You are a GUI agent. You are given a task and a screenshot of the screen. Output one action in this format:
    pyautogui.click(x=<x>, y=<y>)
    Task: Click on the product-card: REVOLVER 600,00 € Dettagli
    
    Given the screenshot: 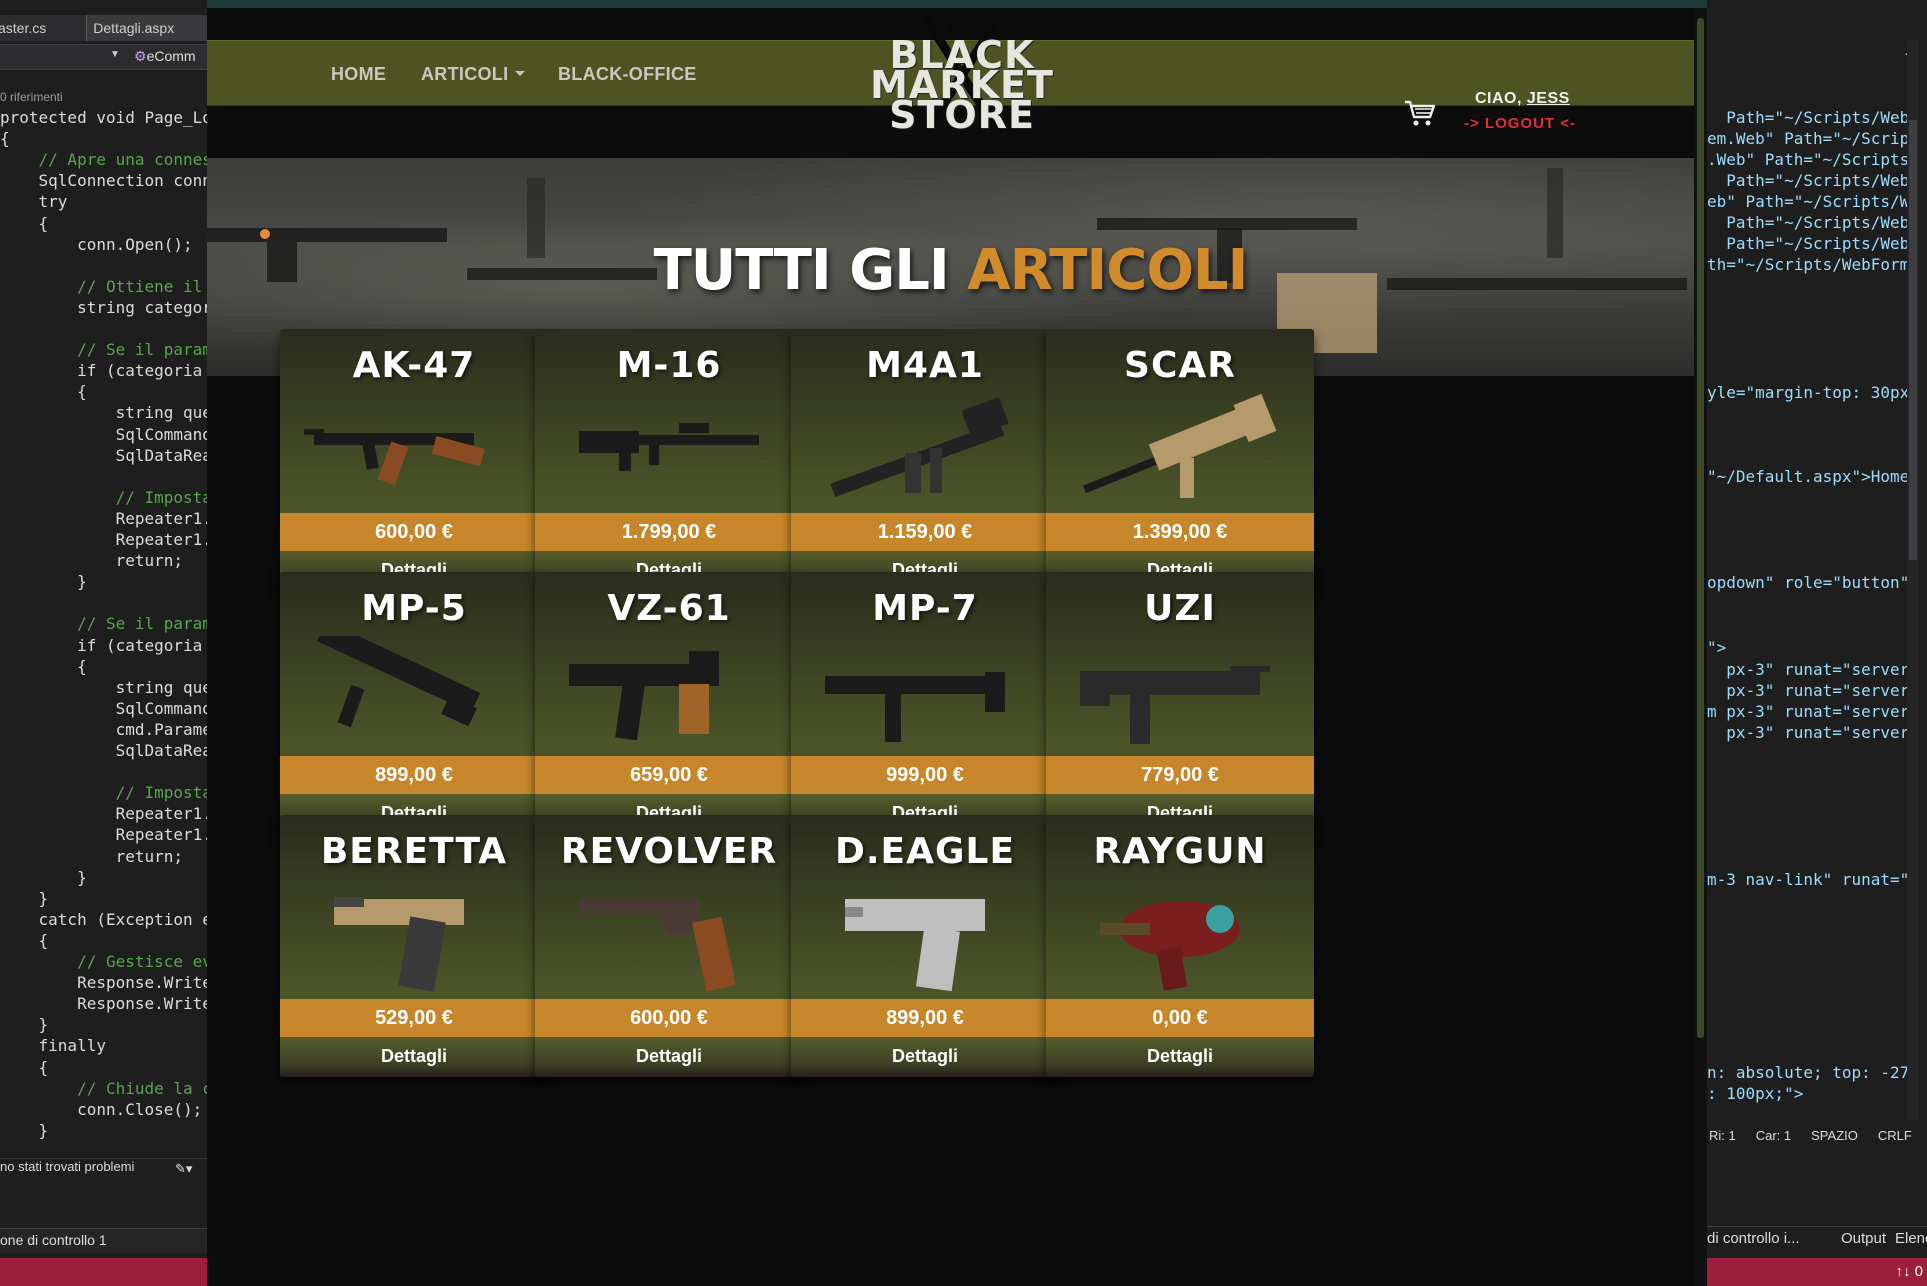 What is the action you would take?
    pyautogui.click(x=669, y=946)
    